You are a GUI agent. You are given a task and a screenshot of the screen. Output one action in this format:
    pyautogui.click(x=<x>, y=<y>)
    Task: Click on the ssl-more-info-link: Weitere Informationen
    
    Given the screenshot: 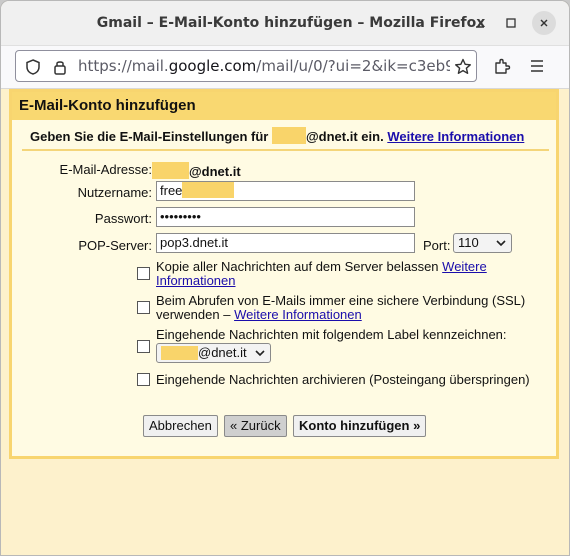 What is the action you would take?
    pyautogui.click(x=298, y=314)
    